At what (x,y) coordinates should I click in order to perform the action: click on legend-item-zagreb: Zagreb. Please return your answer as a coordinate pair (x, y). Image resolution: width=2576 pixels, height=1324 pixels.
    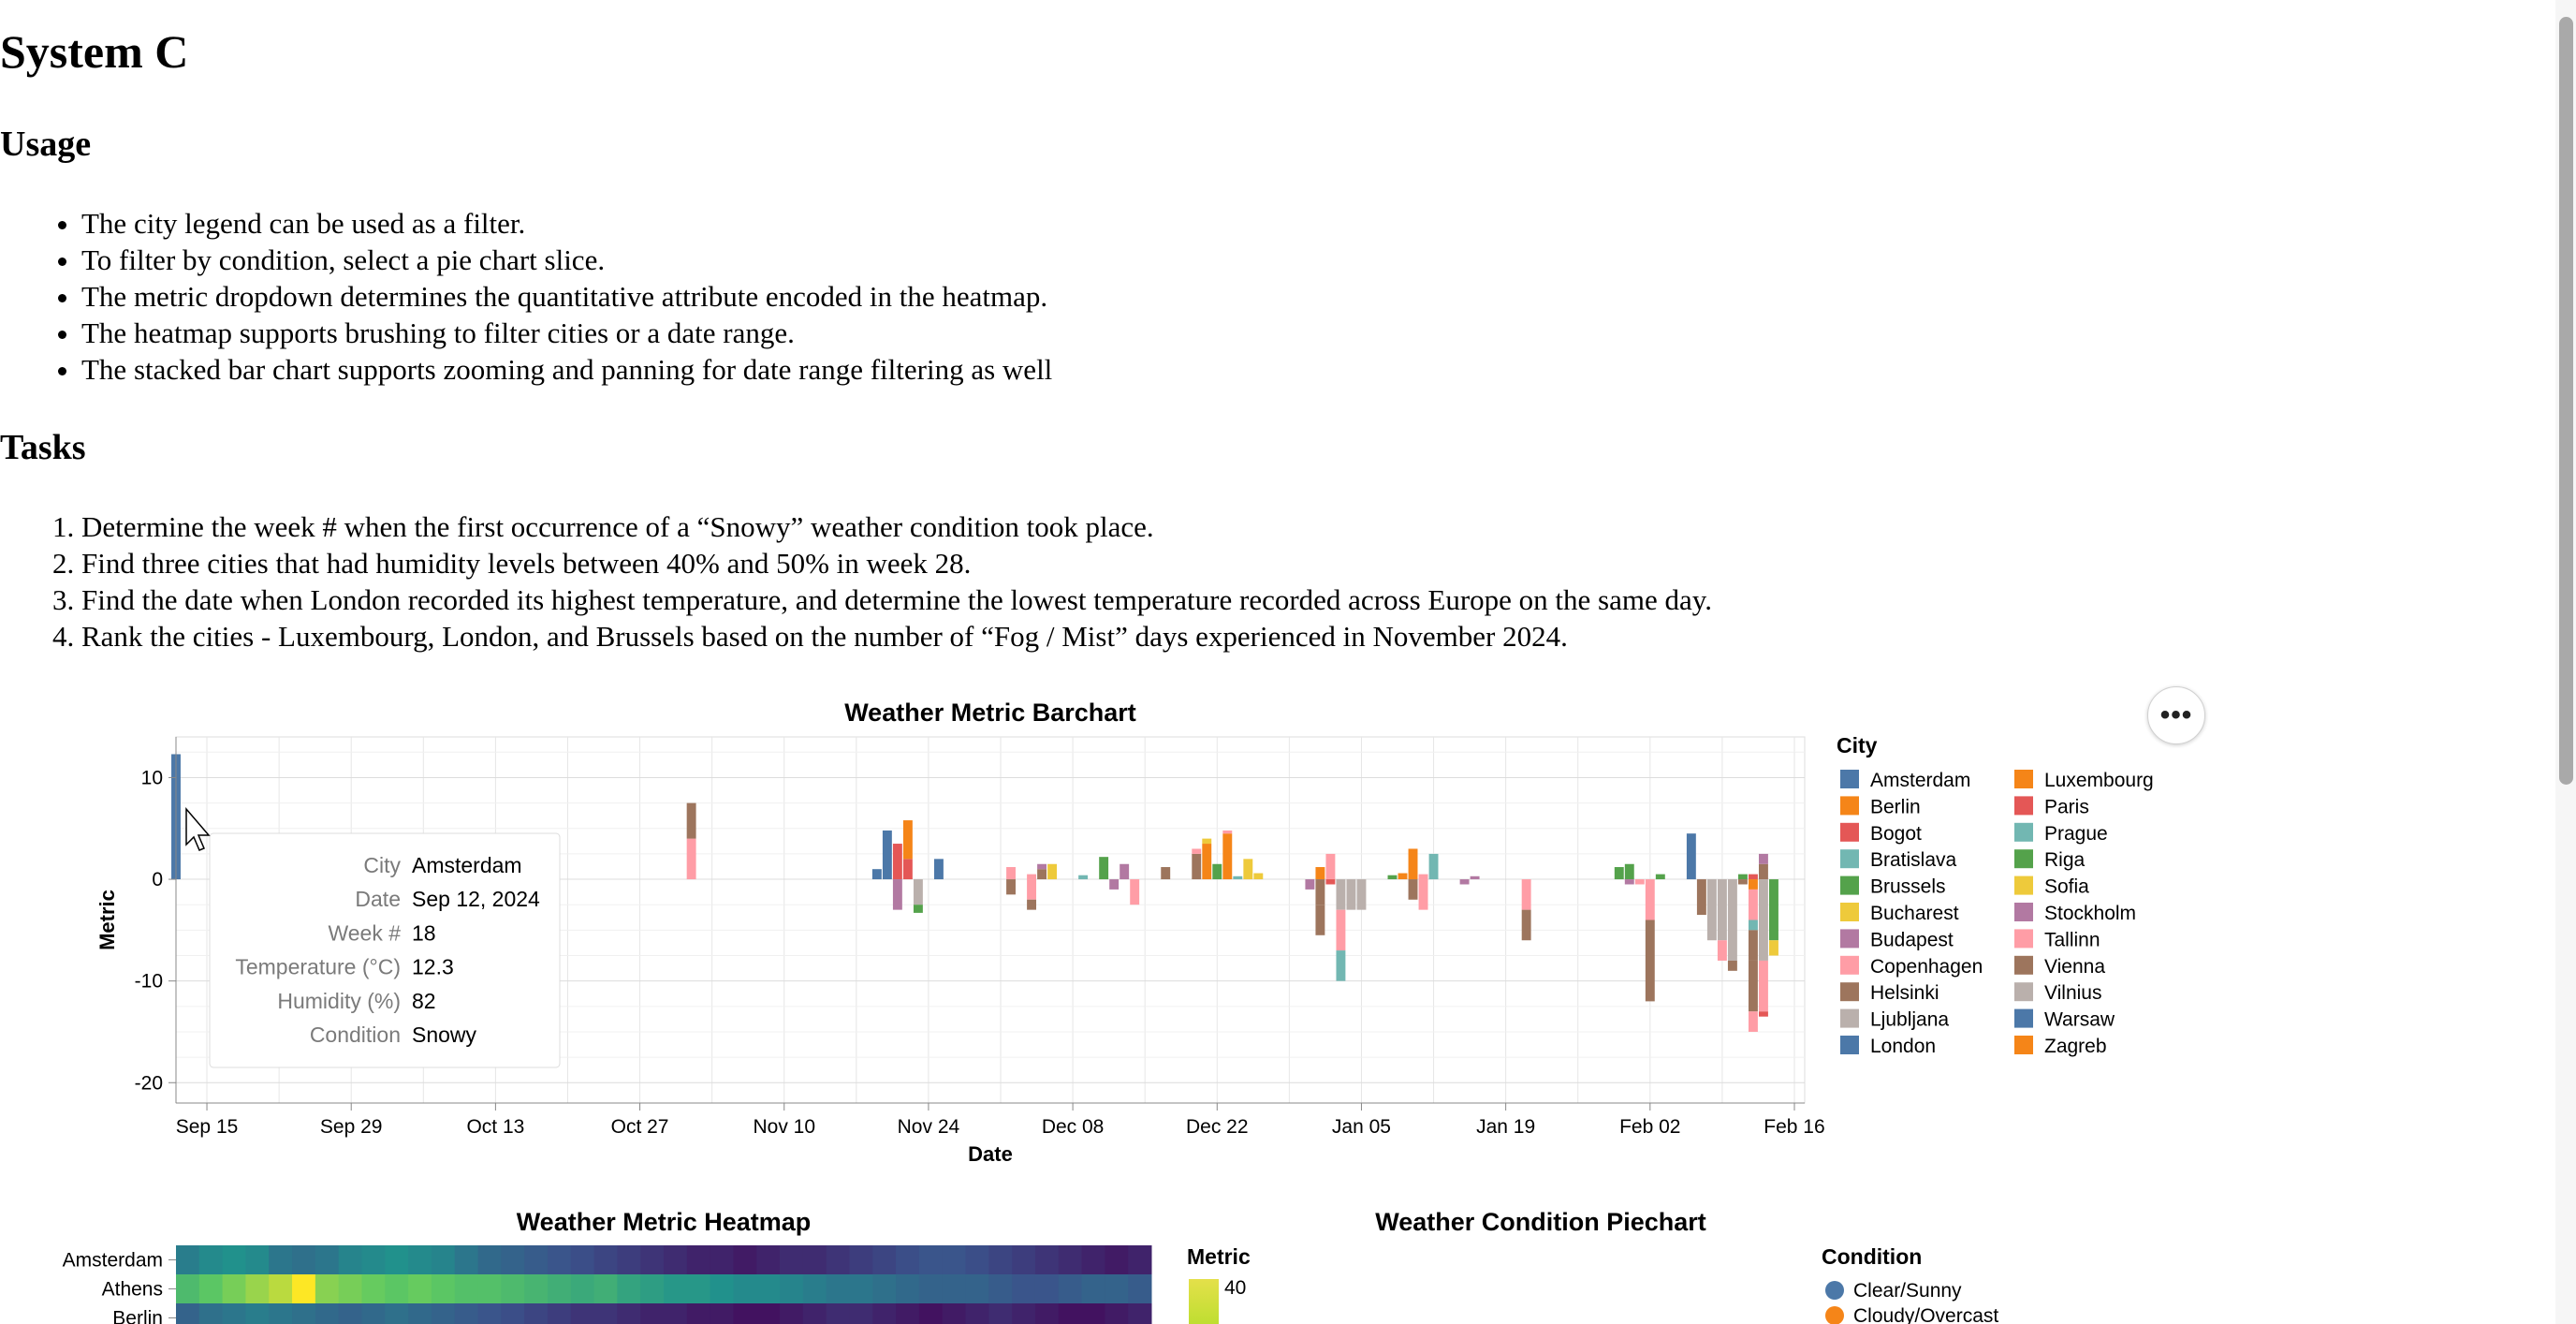
    Looking at the image, I should click on (2060, 1046).